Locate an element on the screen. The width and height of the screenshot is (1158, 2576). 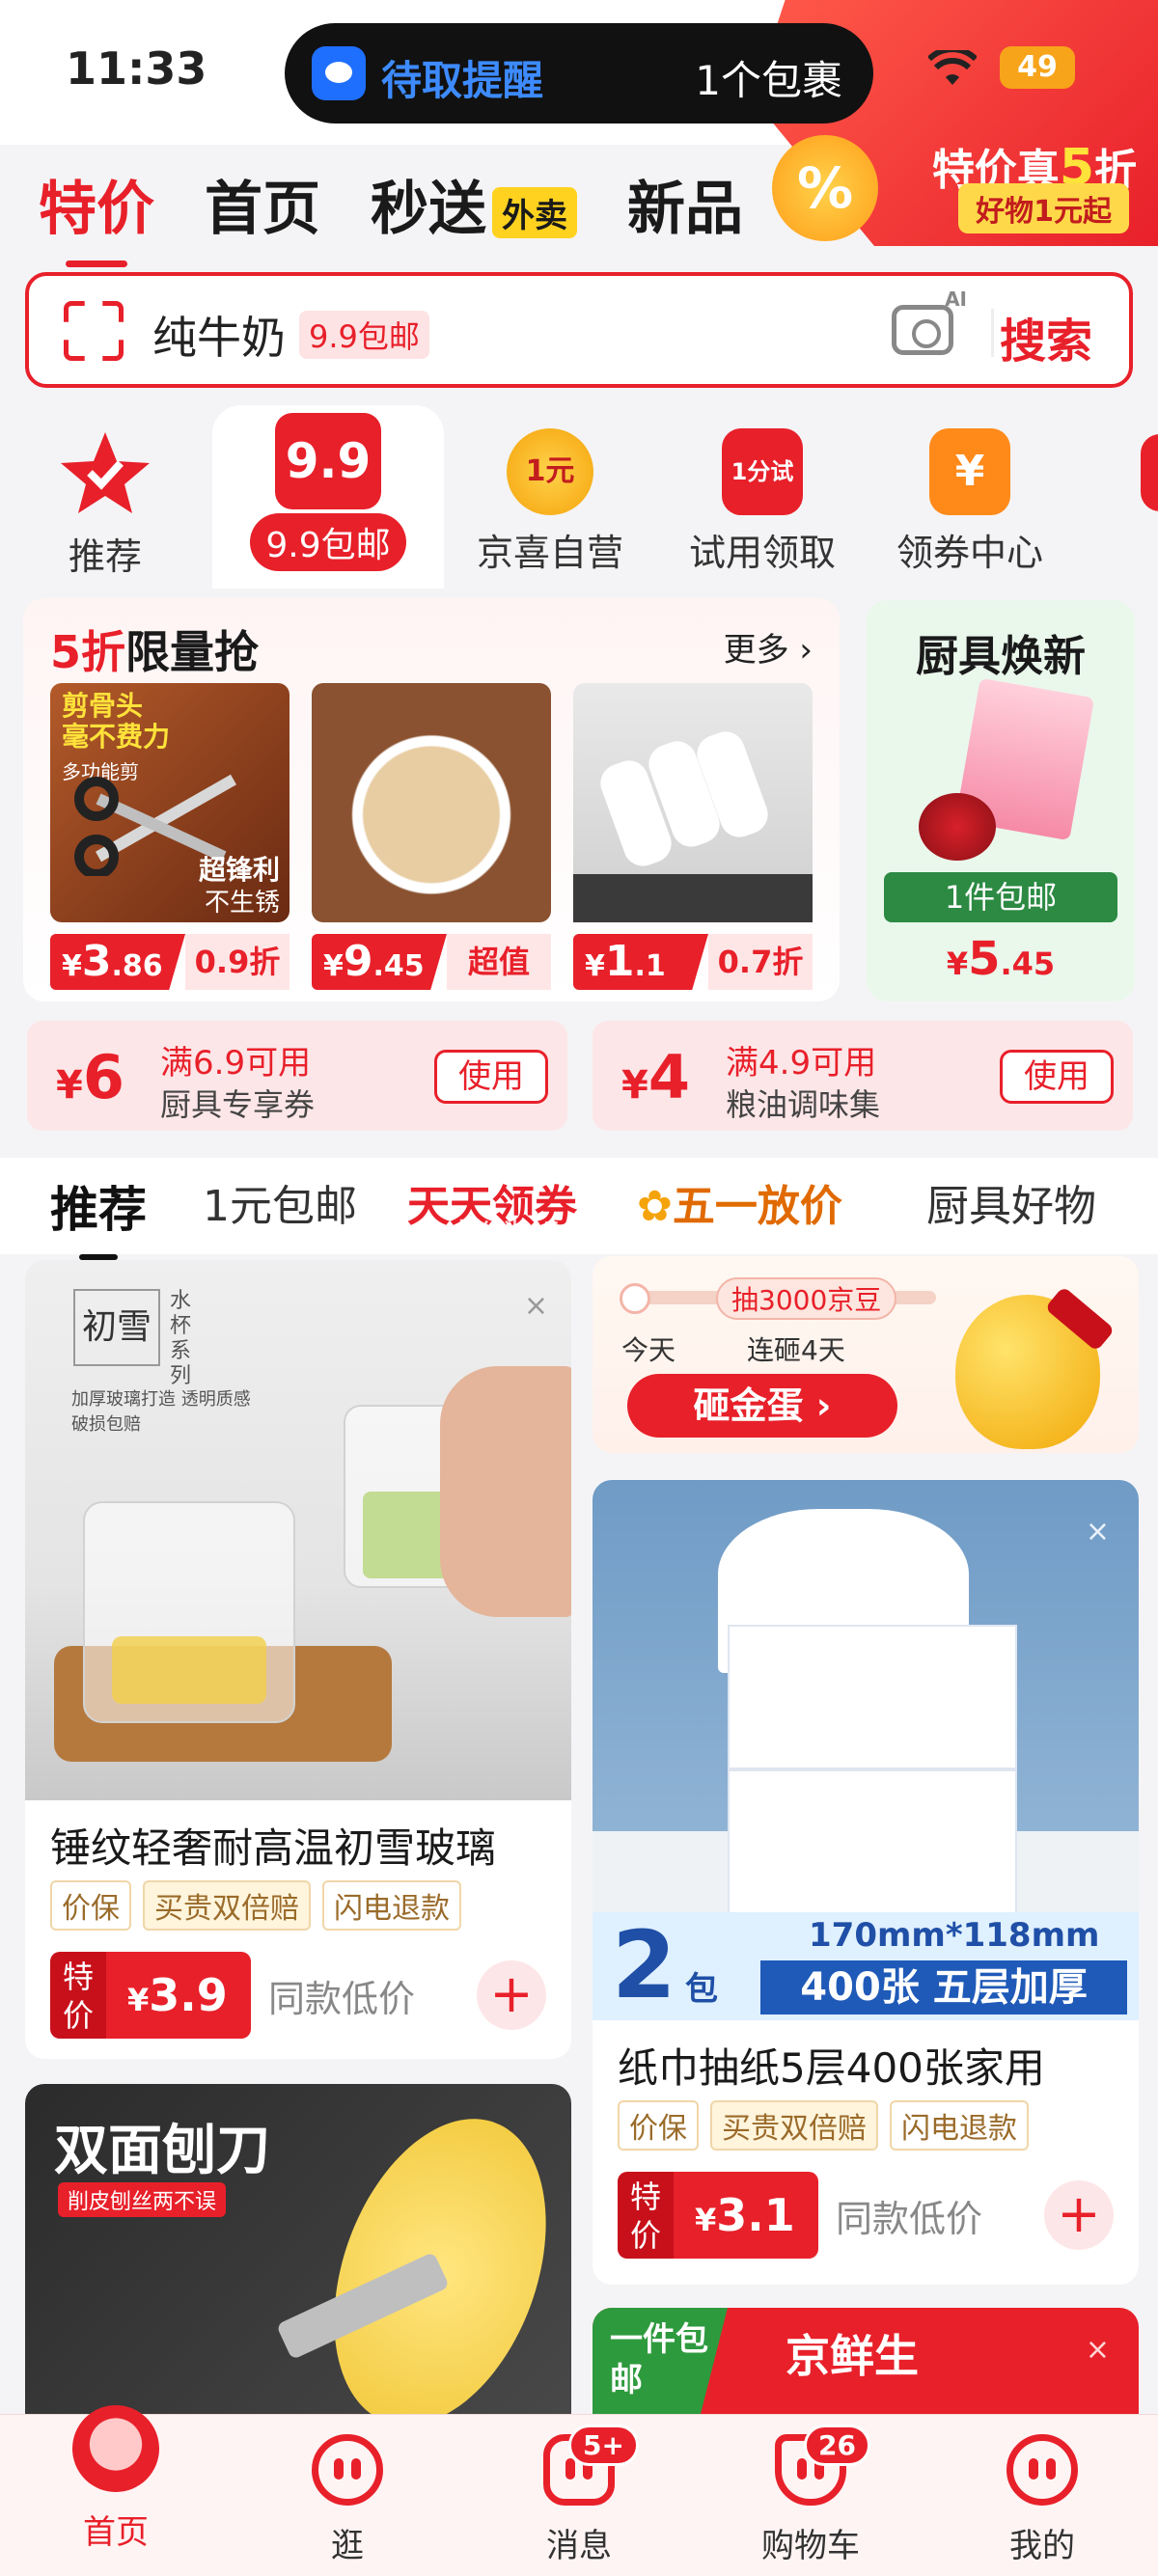
category-99: 9.9 9.9包邮 is located at coordinates (328, 488).